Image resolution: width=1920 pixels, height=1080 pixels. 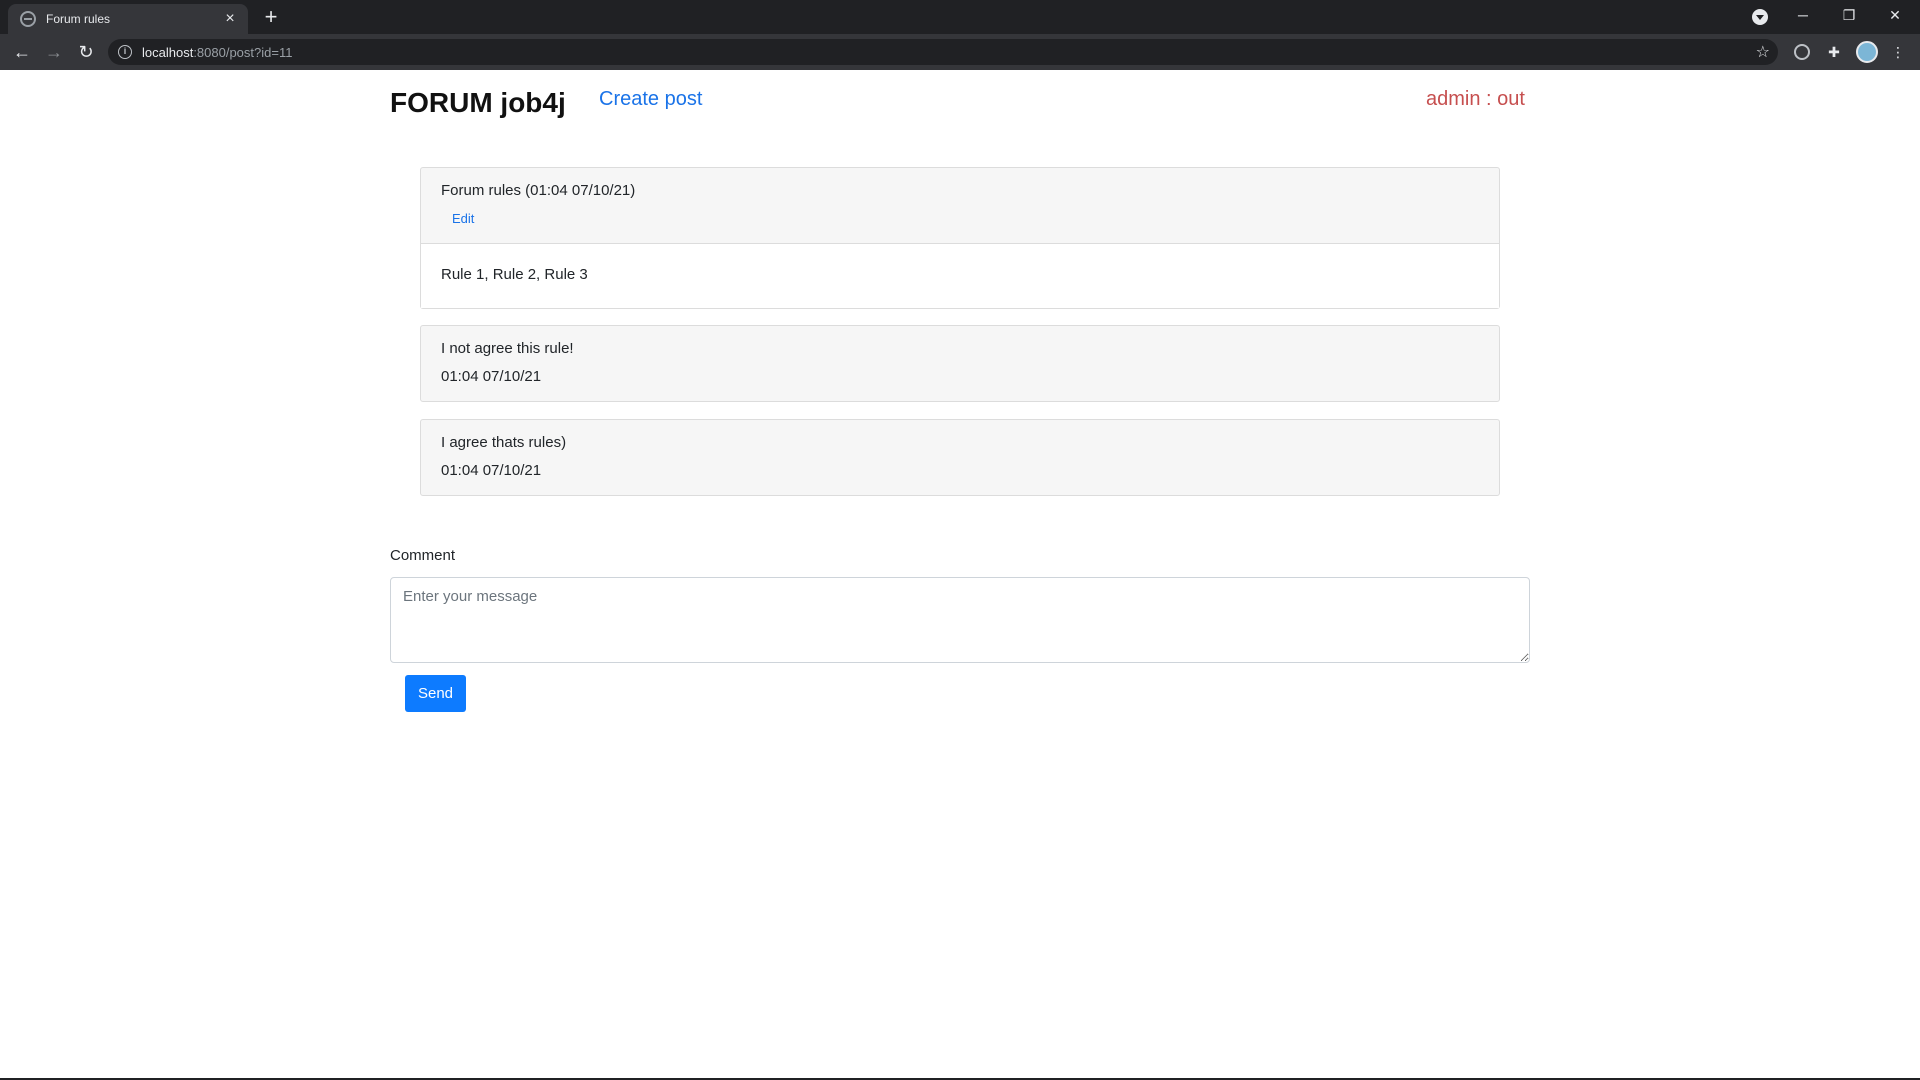 I want to click on restore-button: ❐, so click(x=1849, y=17).